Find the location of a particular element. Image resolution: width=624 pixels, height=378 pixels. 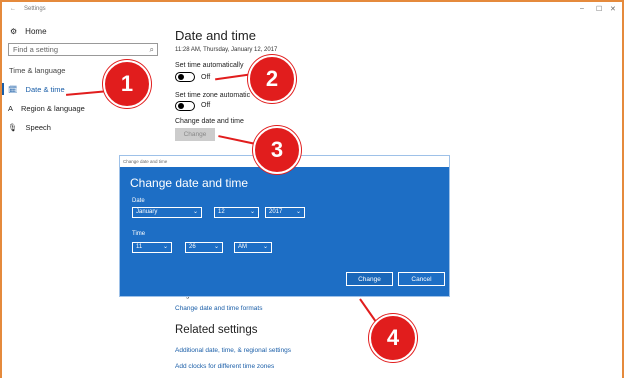

set-timezone-auto-toggle is located at coordinates (185, 106).